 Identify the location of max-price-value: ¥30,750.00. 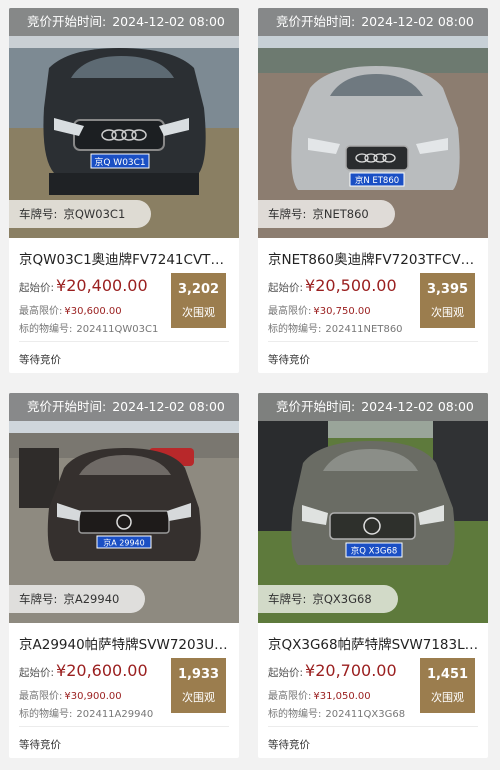
(342, 311).